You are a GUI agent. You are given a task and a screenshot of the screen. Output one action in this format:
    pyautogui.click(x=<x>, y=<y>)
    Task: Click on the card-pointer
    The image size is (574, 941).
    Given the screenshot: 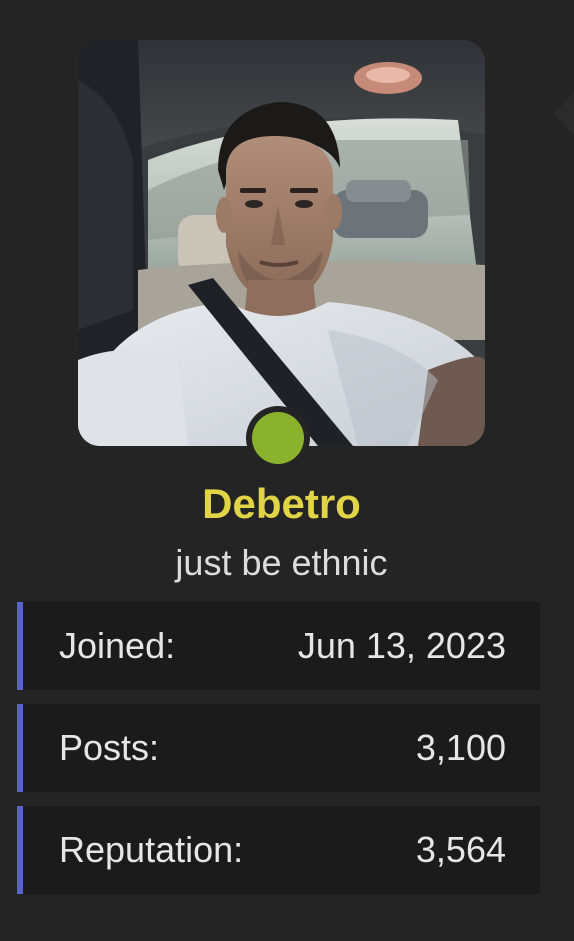 What is the action you would take?
    pyautogui.click(x=564, y=114)
    